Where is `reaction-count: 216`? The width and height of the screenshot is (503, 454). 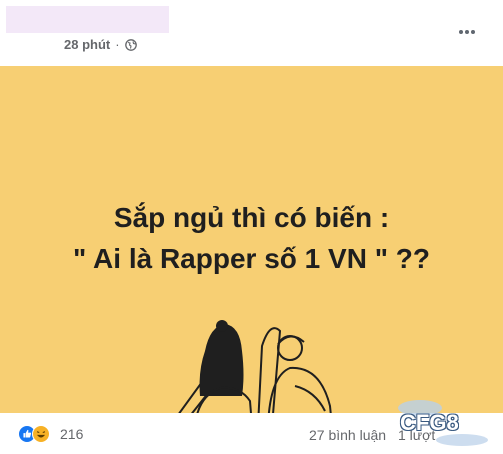 reaction-count: 216 is located at coordinates (72, 434).